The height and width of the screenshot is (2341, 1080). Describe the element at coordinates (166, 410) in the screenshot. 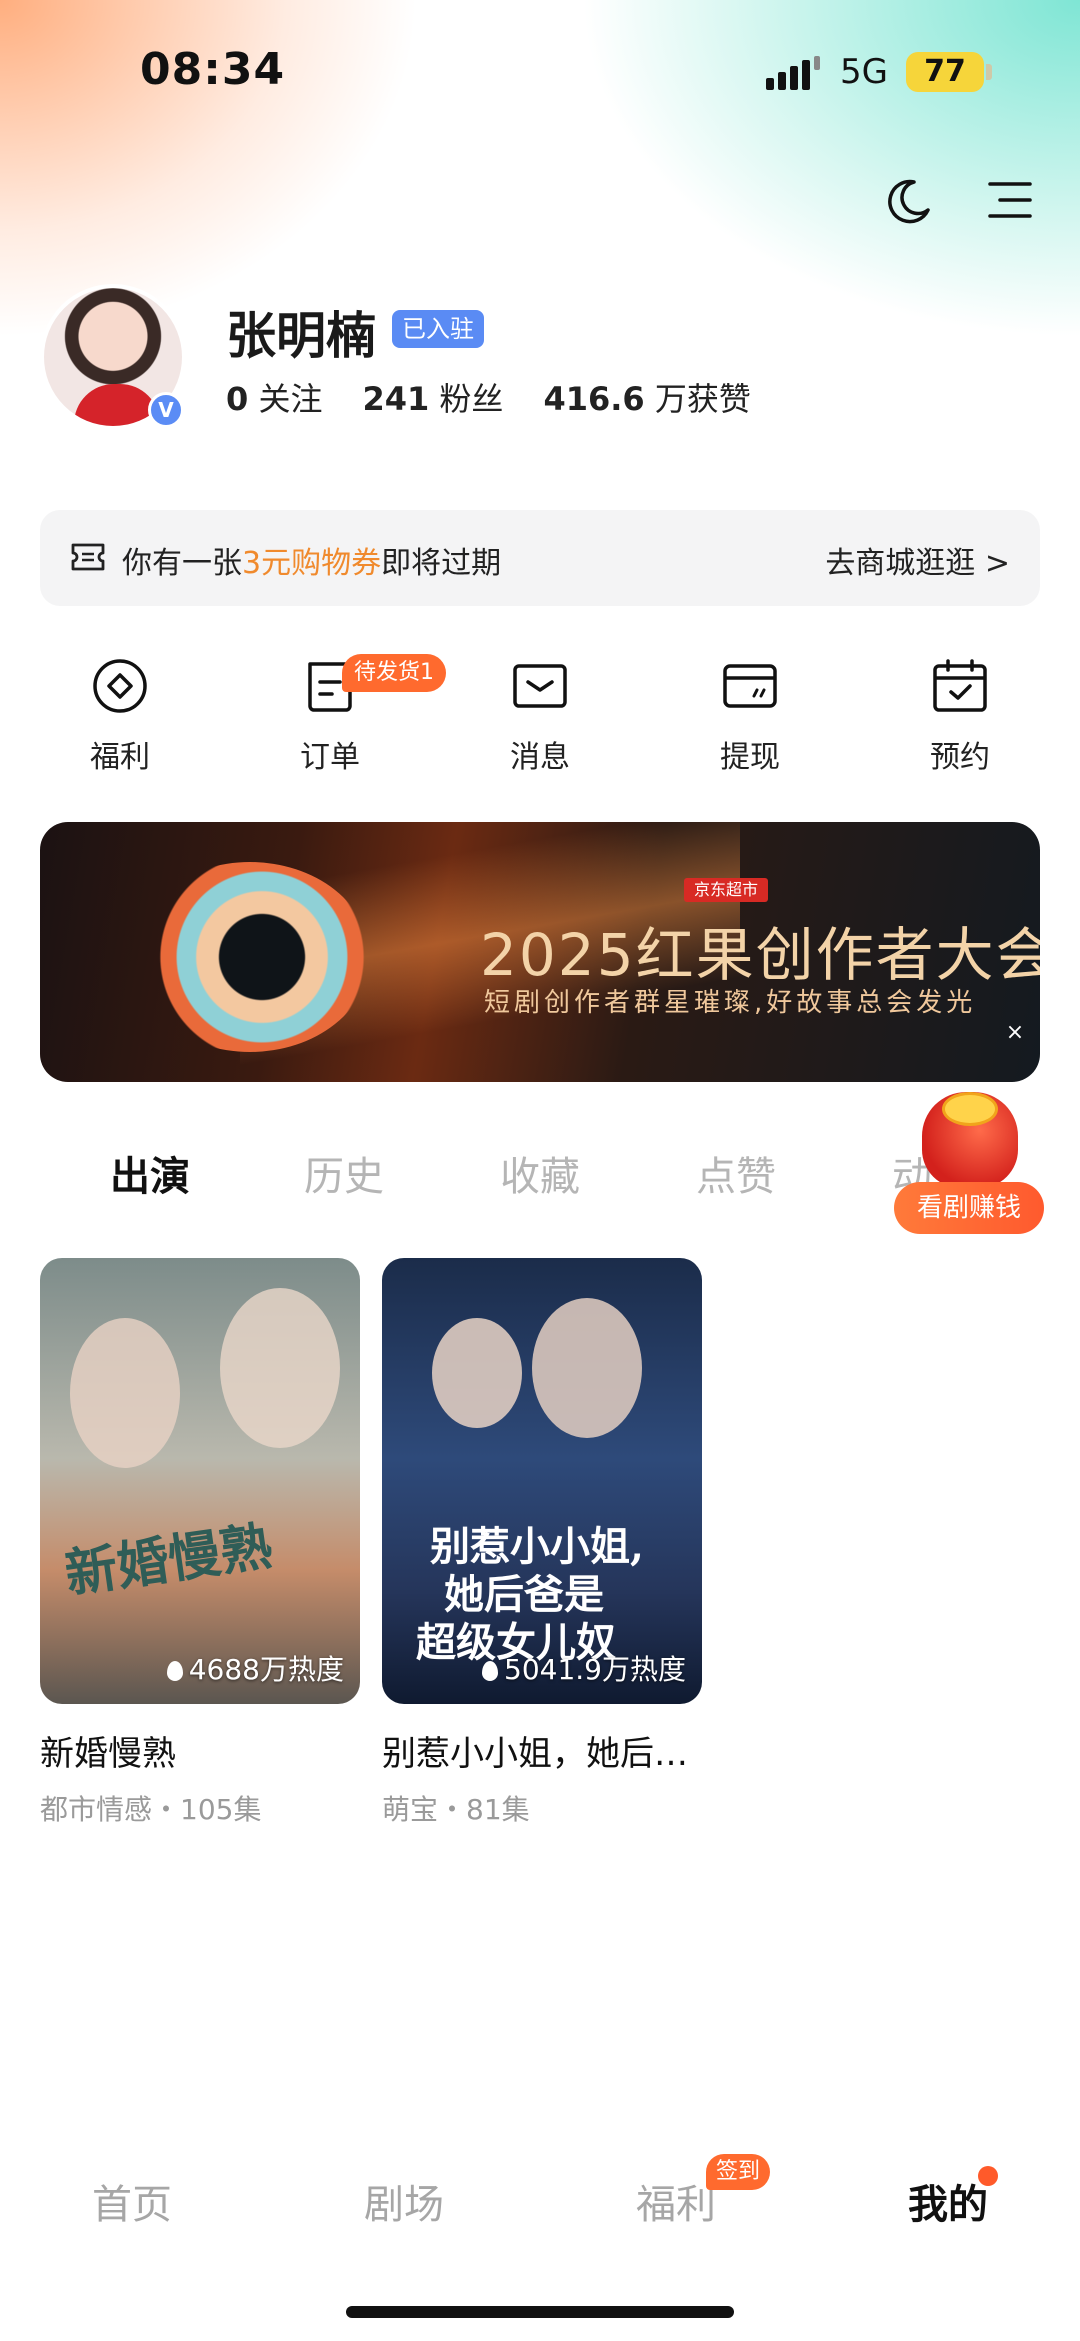

I see `verified-icon: V` at that location.